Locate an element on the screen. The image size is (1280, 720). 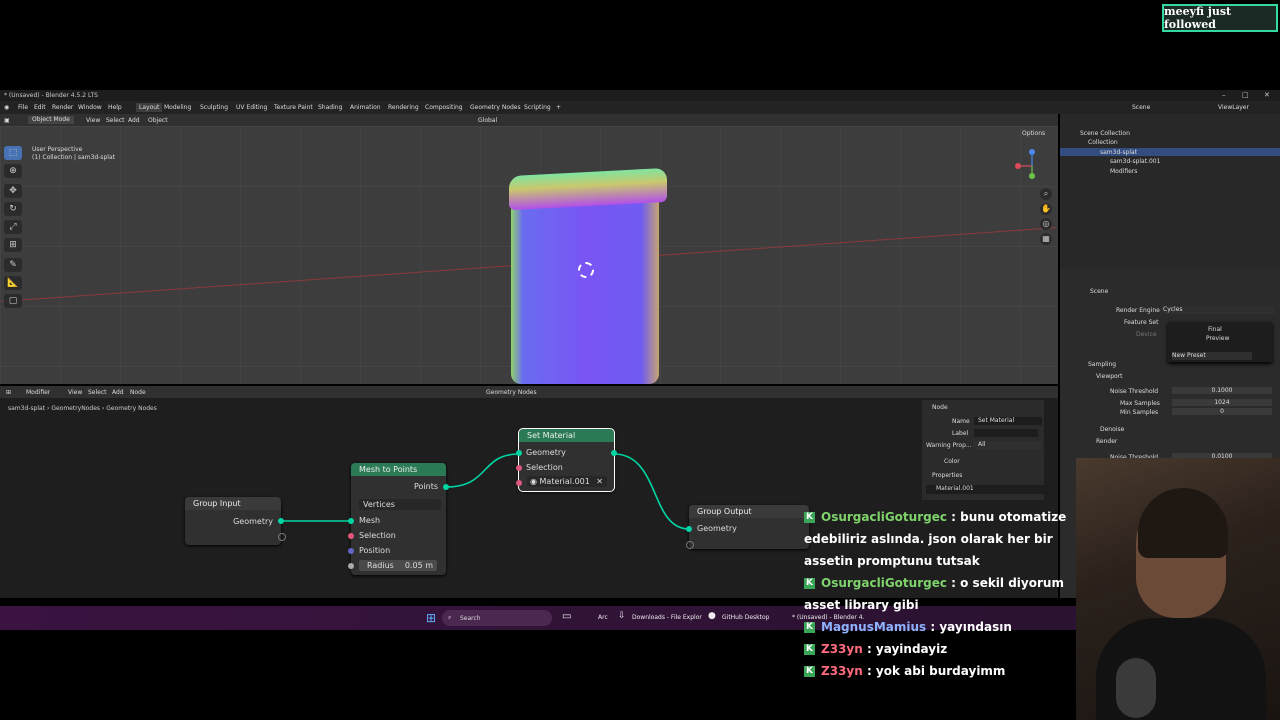
preset-final: Final is located at coordinates (1215, 329).